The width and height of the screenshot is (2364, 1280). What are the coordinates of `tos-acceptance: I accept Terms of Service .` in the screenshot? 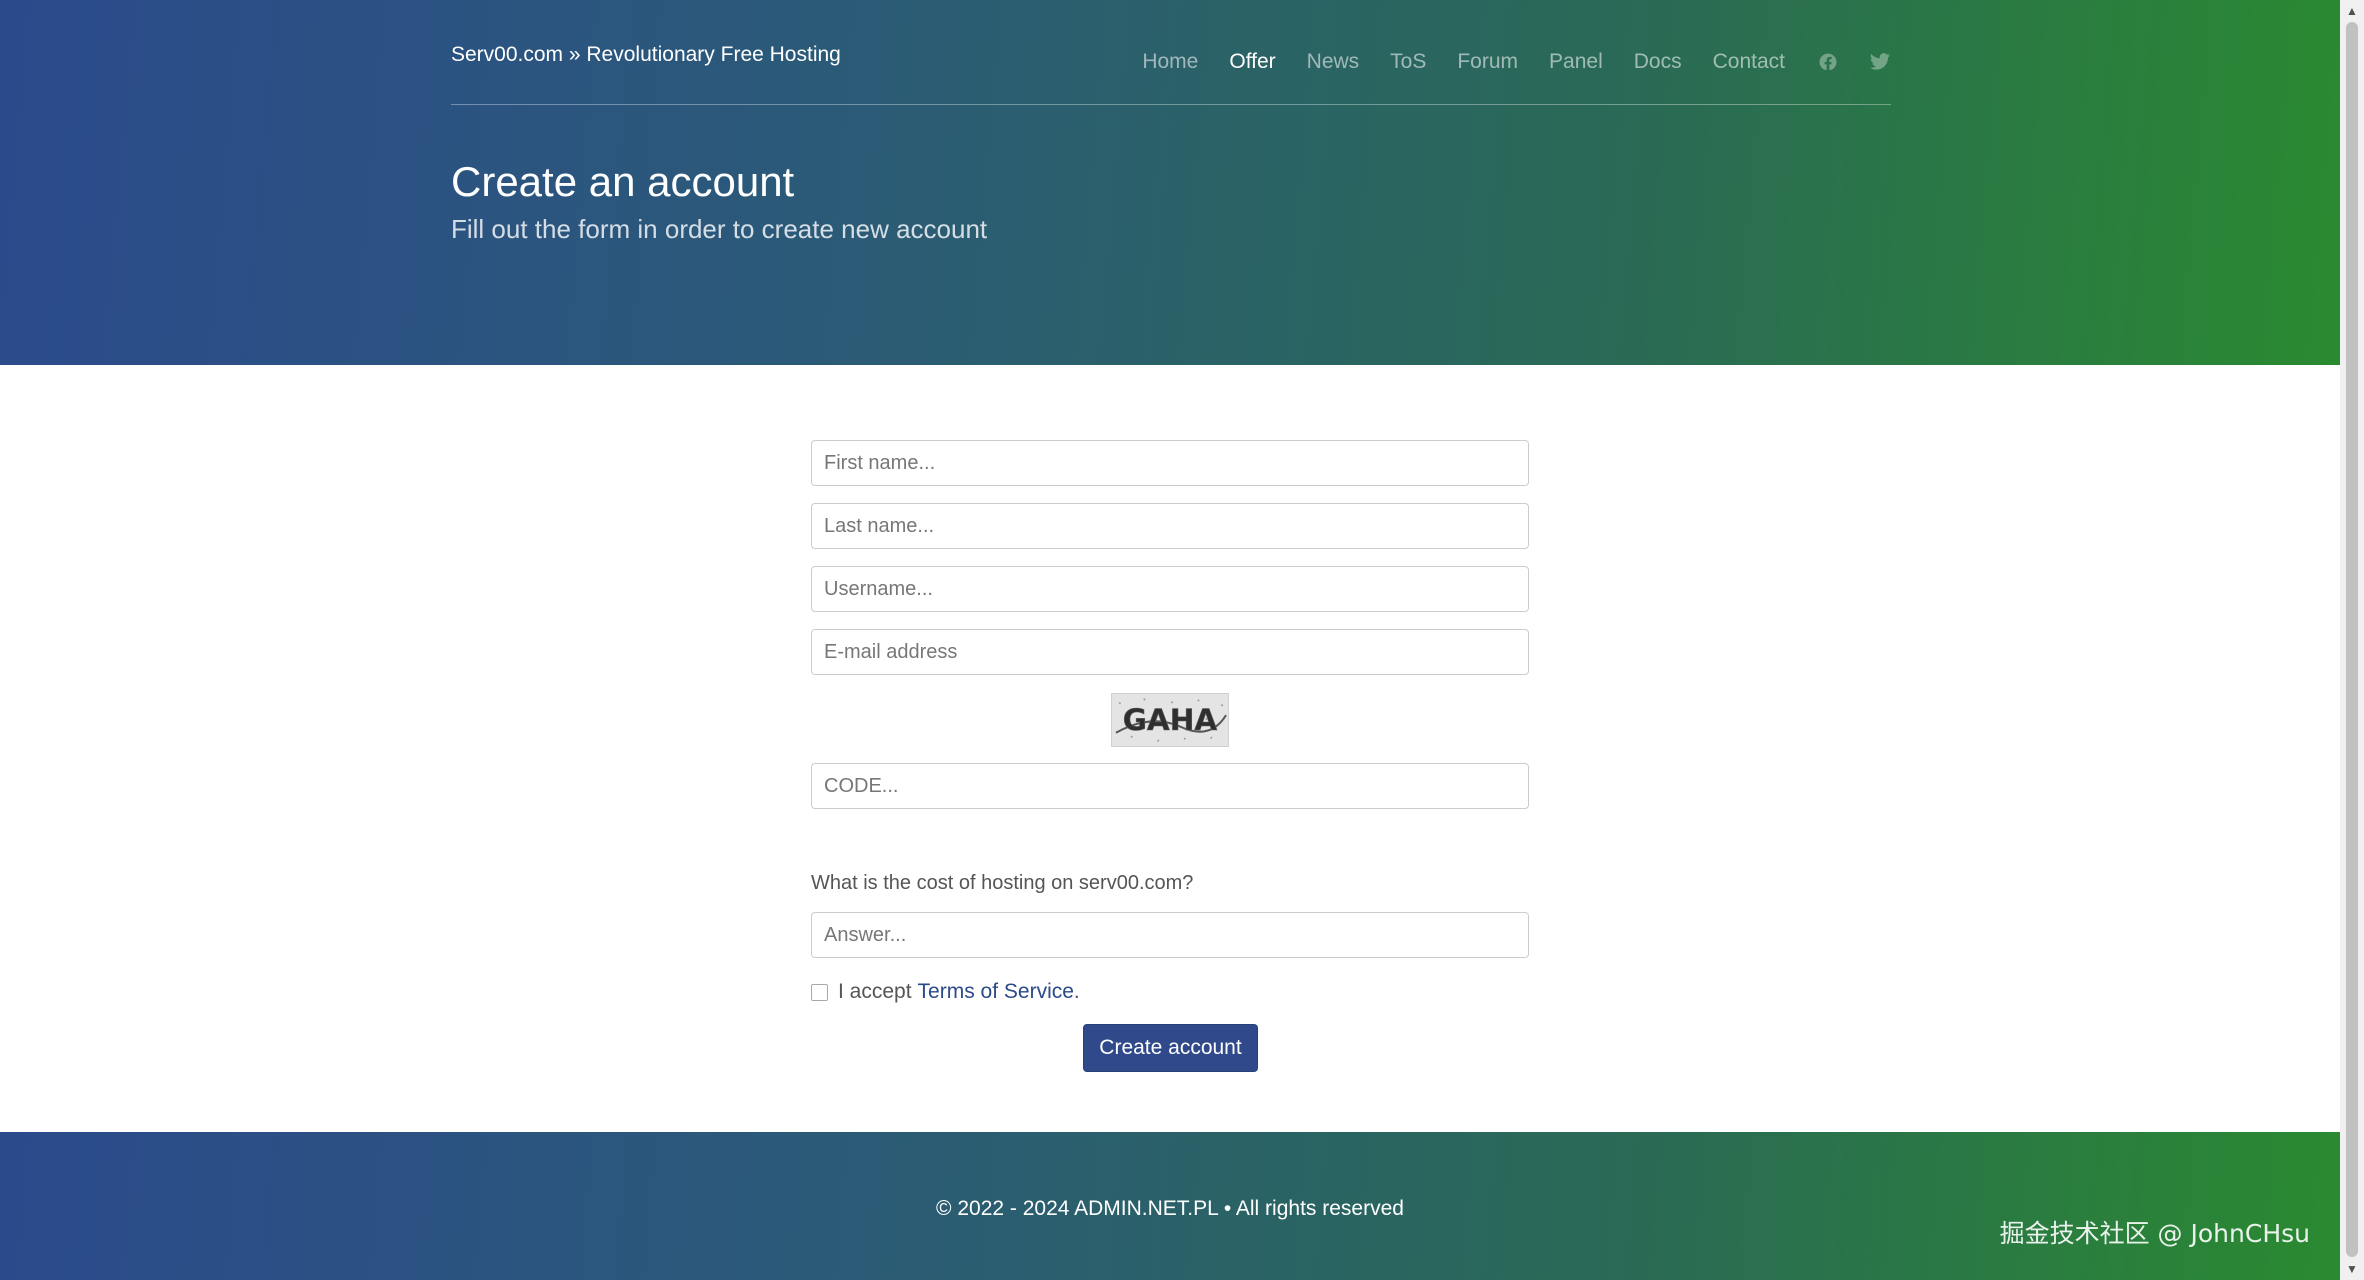 It's located at (945, 992).